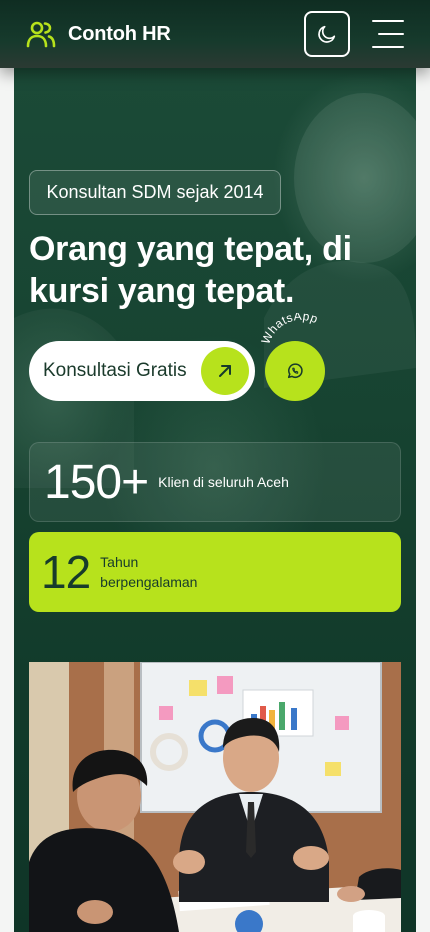 The width and height of the screenshot is (430, 932). I want to click on hero-headline: Orang yang tepat, di kursi yang tepat., so click(190, 270).